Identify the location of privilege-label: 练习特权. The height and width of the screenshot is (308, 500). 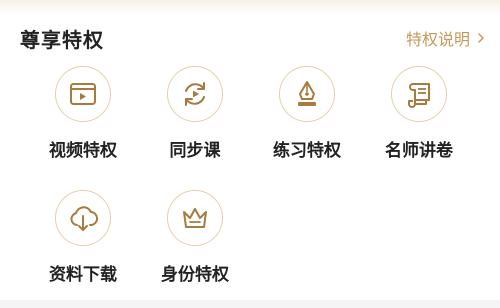
(307, 151).